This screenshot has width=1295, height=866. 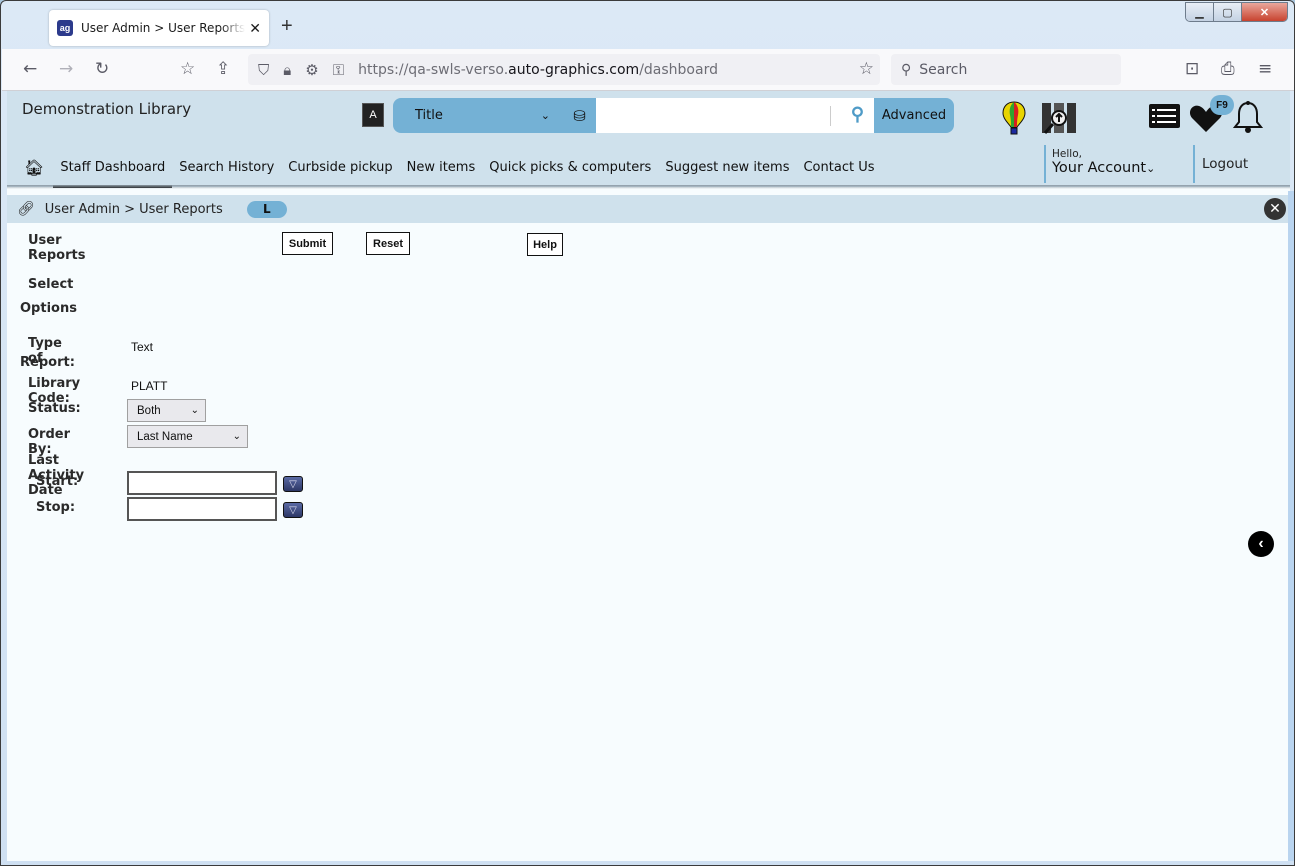 I want to click on favicon-icon: ag, so click(x=65, y=28).